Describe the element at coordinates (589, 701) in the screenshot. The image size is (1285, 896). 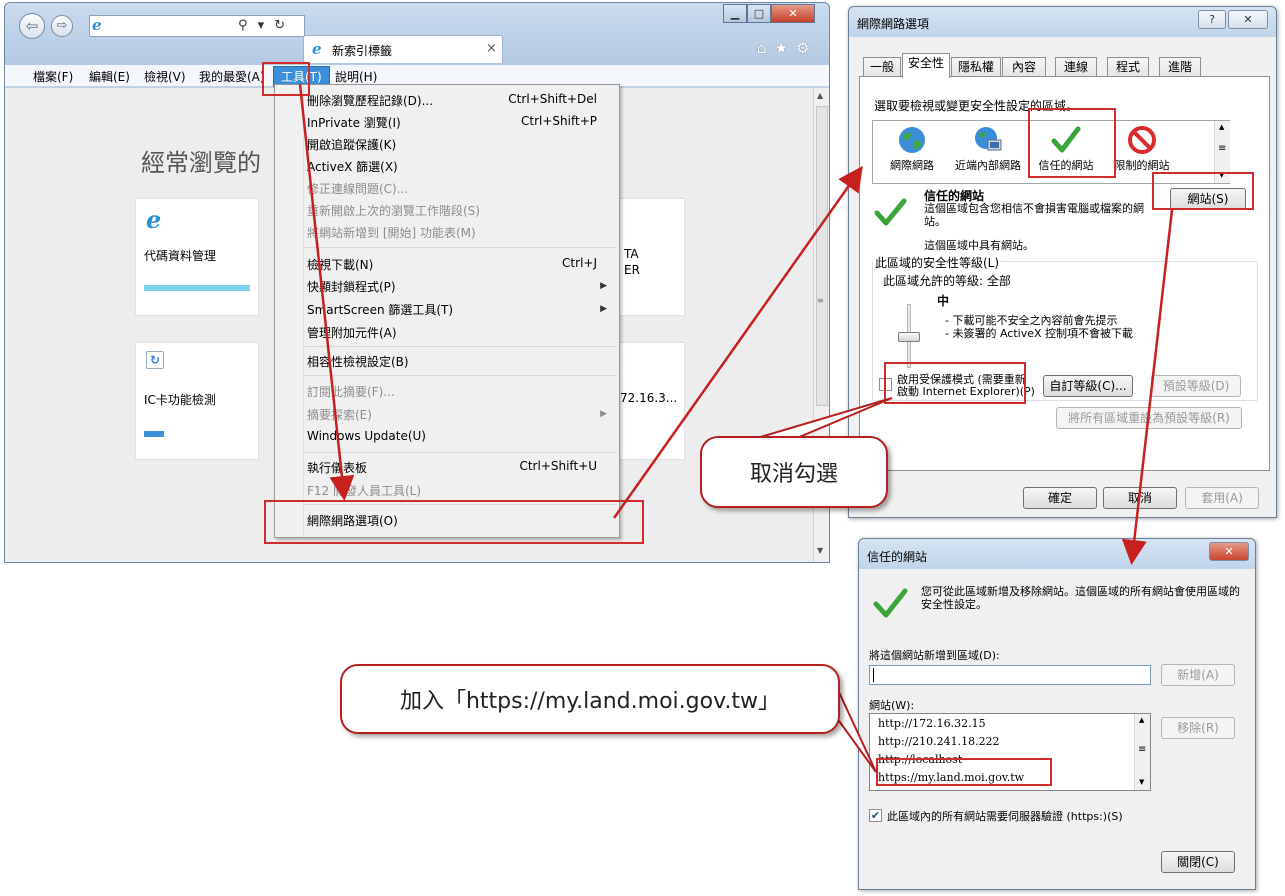
I see `callout-text: 加入「https://my.land.moi.gov.tw」` at that location.